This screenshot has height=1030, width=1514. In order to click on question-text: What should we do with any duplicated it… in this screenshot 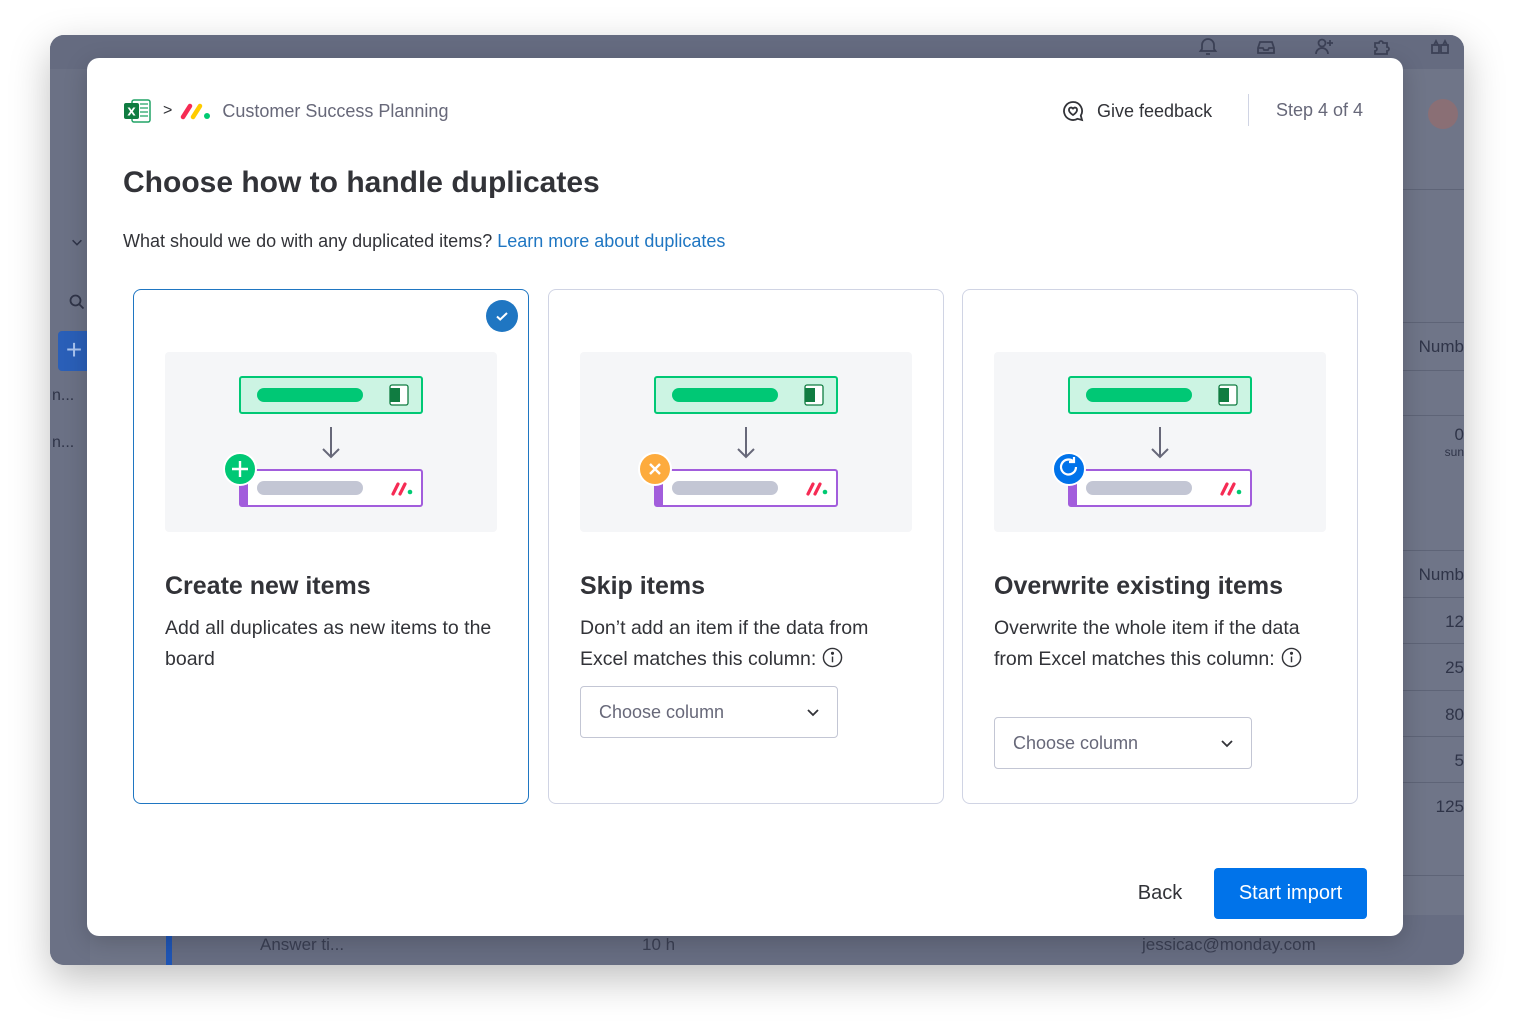, I will do `click(308, 241)`.